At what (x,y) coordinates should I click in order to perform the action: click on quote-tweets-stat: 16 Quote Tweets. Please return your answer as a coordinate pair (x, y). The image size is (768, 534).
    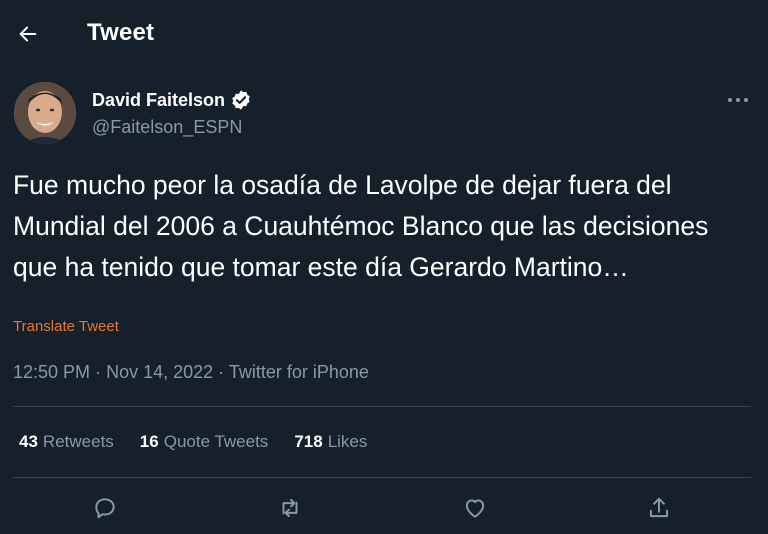
    Looking at the image, I should click on (204, 442).